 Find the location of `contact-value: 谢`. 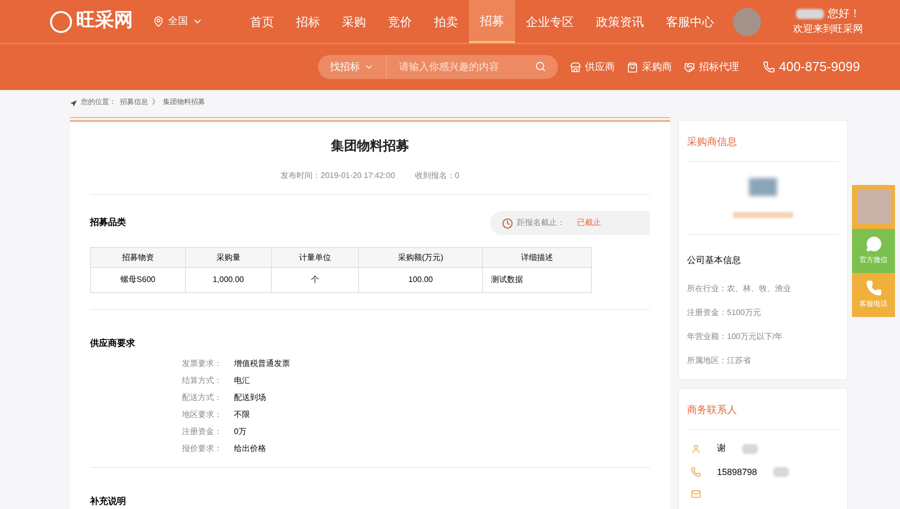

contact-value: 谢 is located at coordinates (721, 448).